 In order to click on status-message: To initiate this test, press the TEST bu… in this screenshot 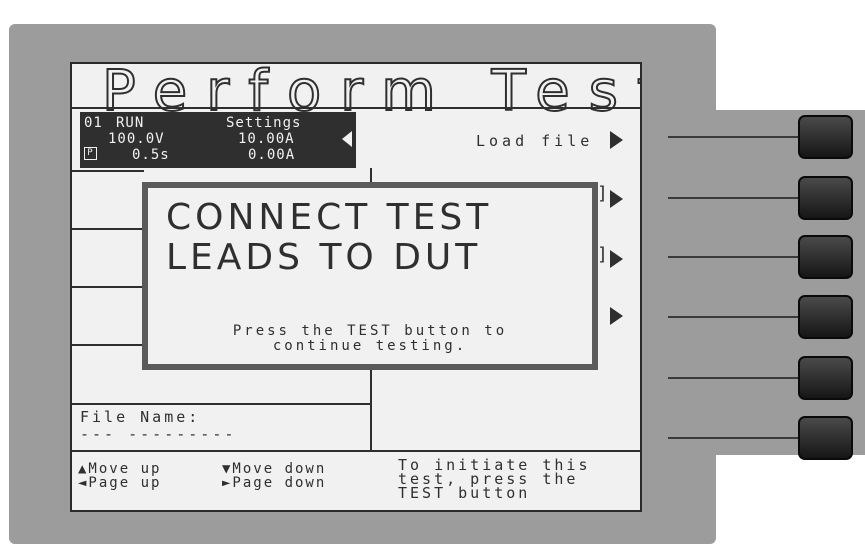, I will do `click(494, 480)`.